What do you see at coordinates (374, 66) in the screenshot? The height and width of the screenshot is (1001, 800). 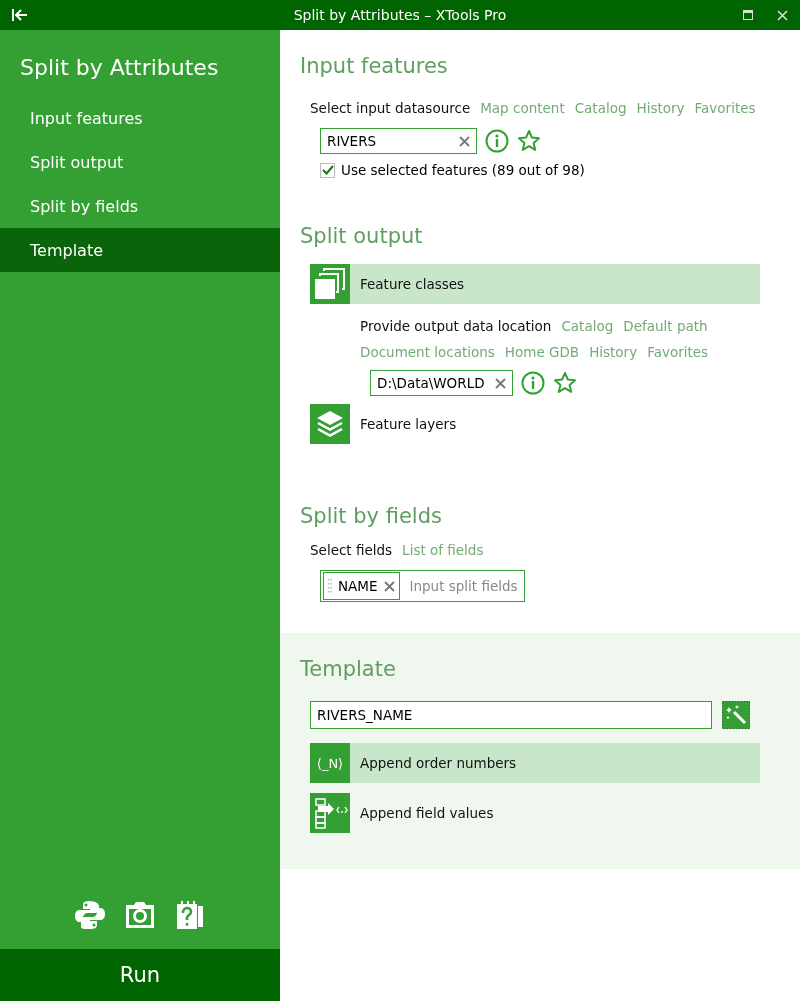 I see `section-title: Input features` at bounding box center [374, 66].